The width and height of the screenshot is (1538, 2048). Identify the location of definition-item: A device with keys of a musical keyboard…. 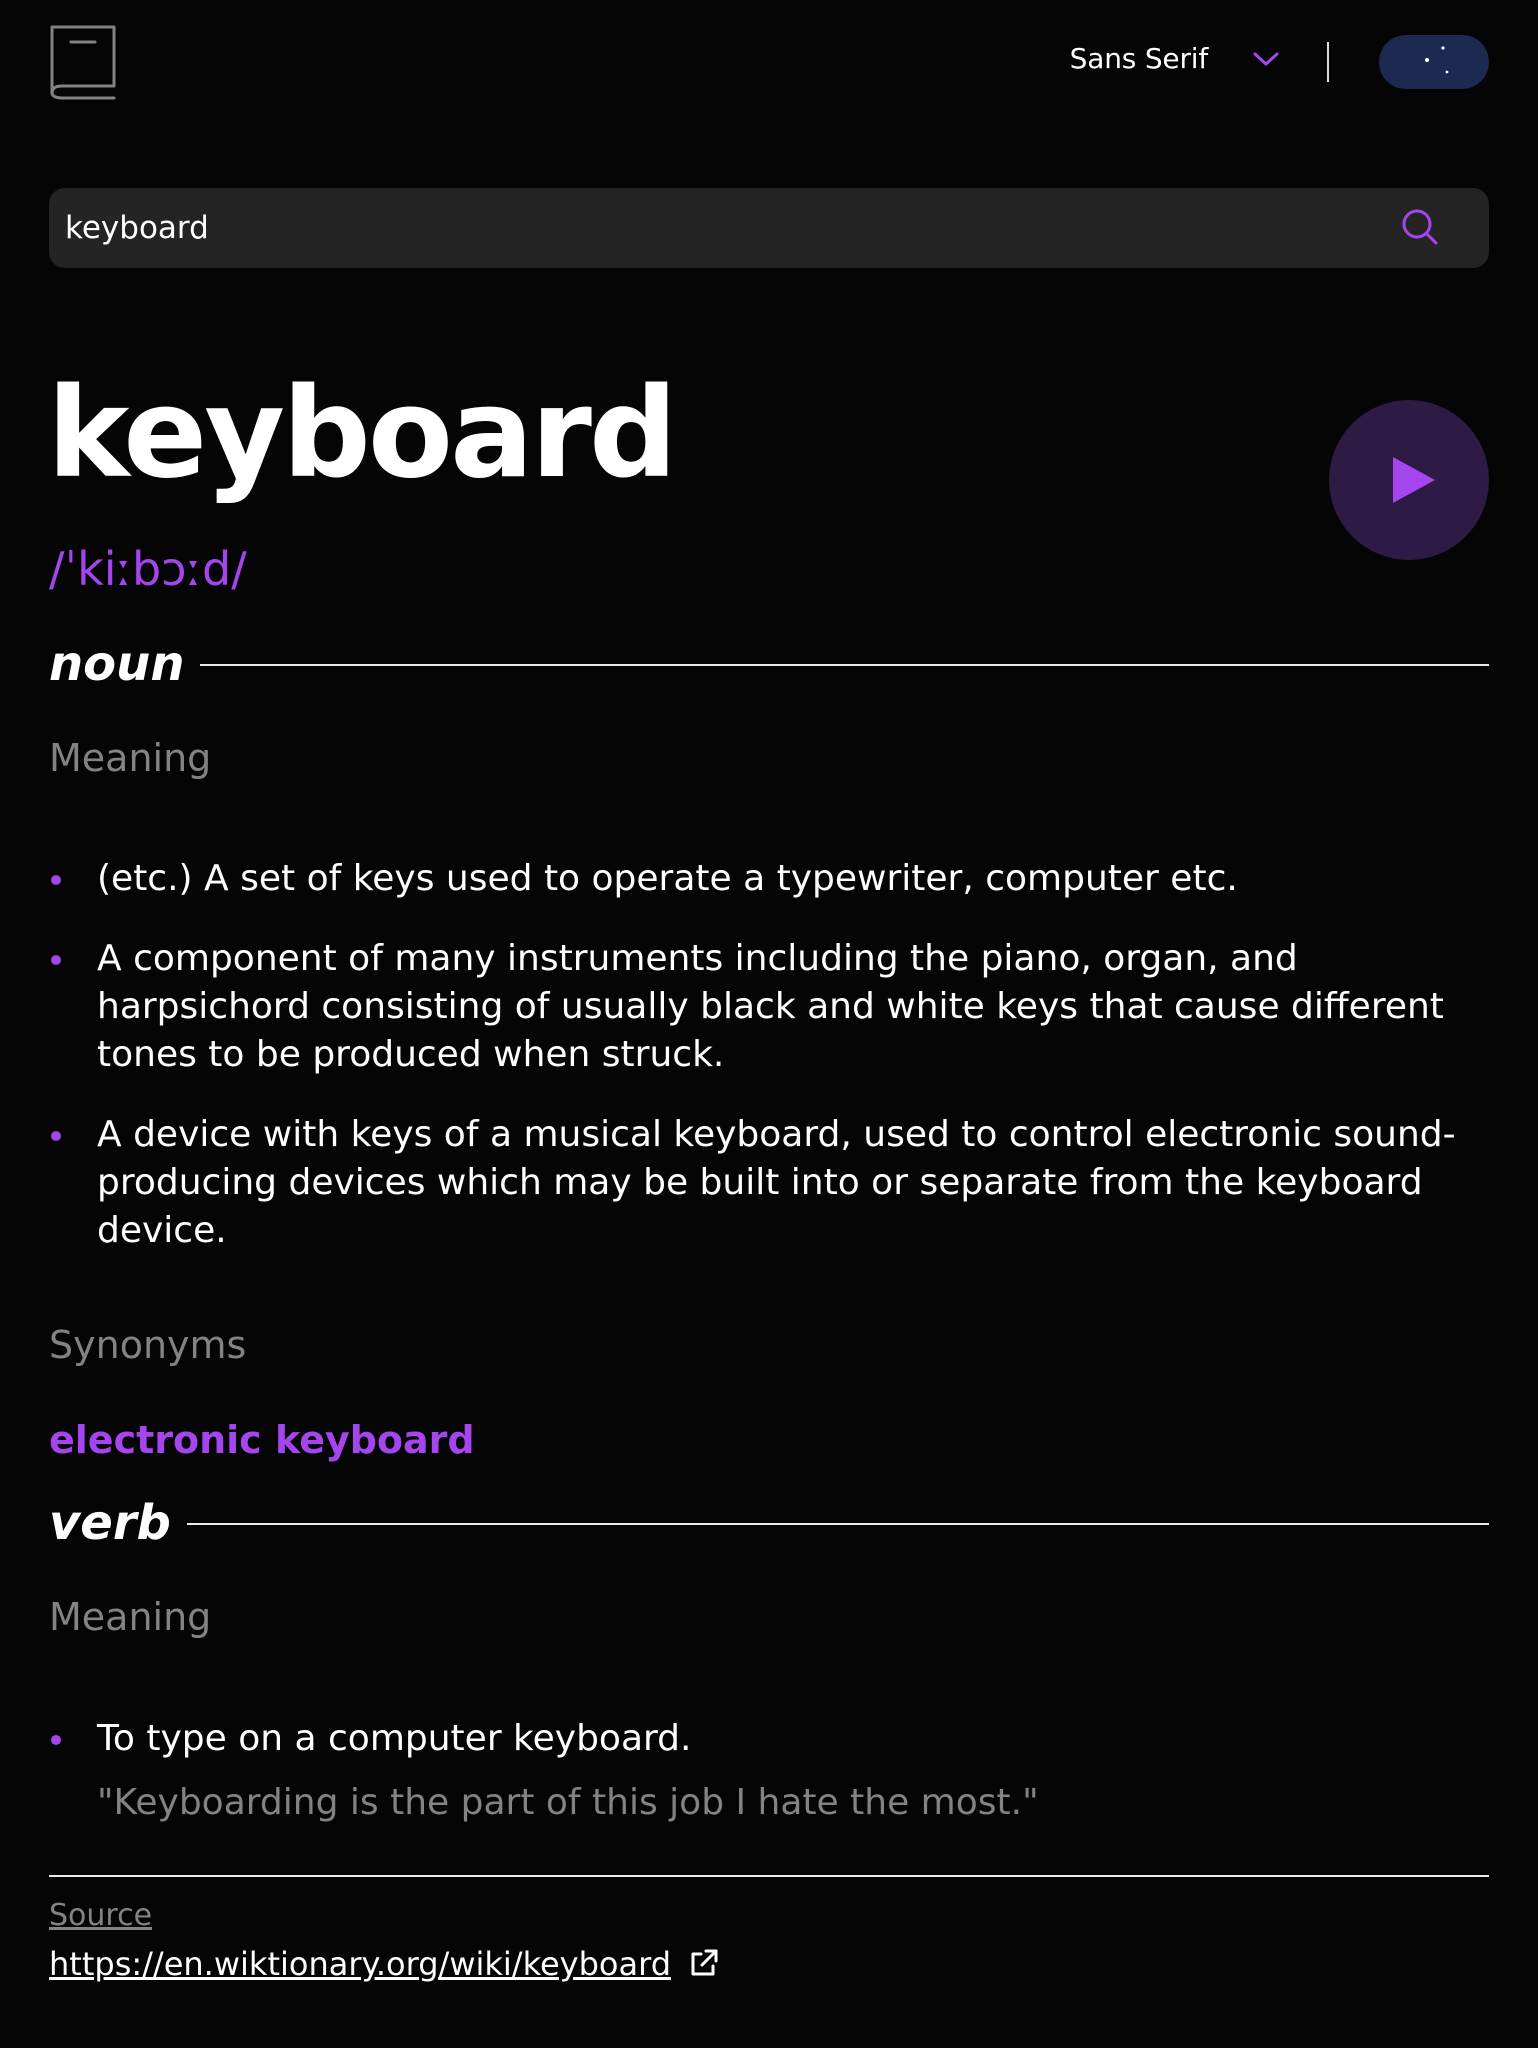
(769, 1183).